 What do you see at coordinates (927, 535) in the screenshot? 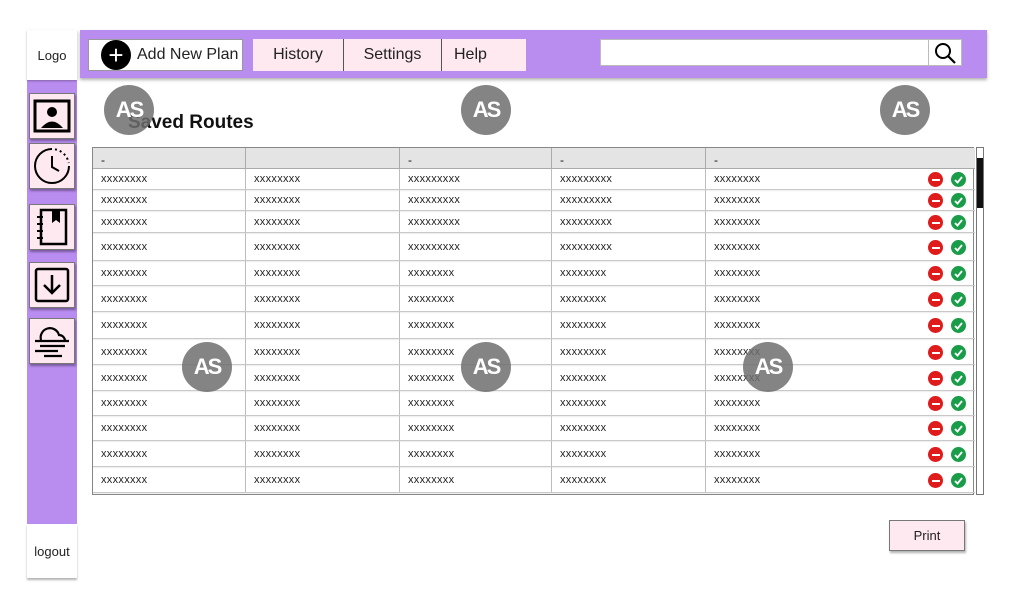
I see `print-button: Print` at bounding box center [927, 535].